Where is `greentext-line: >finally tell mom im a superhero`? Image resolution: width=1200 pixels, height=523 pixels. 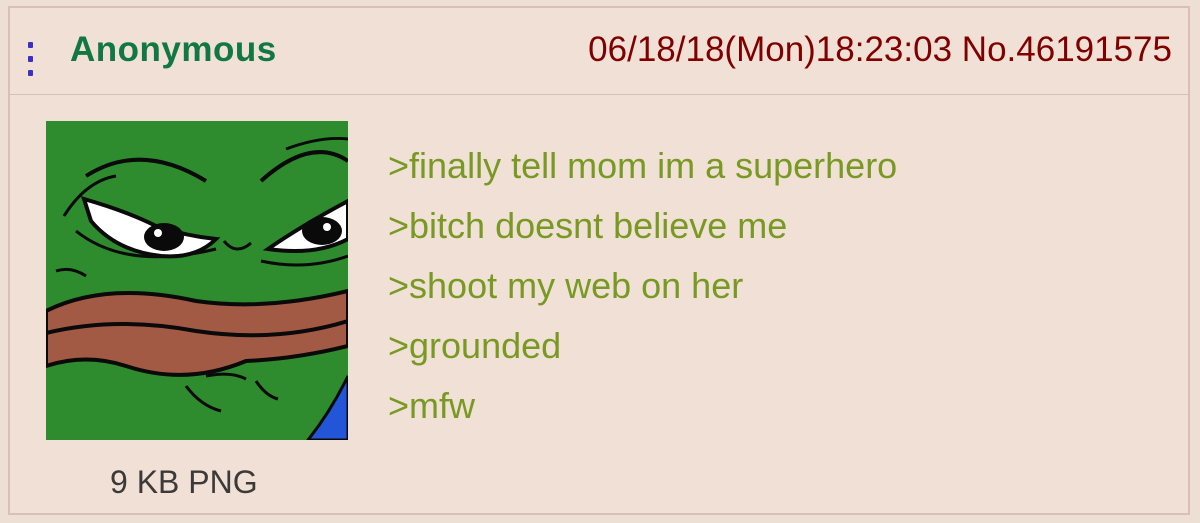 greentext-line: >finally tell mom im a superhero is located at coordinates (643, 165).